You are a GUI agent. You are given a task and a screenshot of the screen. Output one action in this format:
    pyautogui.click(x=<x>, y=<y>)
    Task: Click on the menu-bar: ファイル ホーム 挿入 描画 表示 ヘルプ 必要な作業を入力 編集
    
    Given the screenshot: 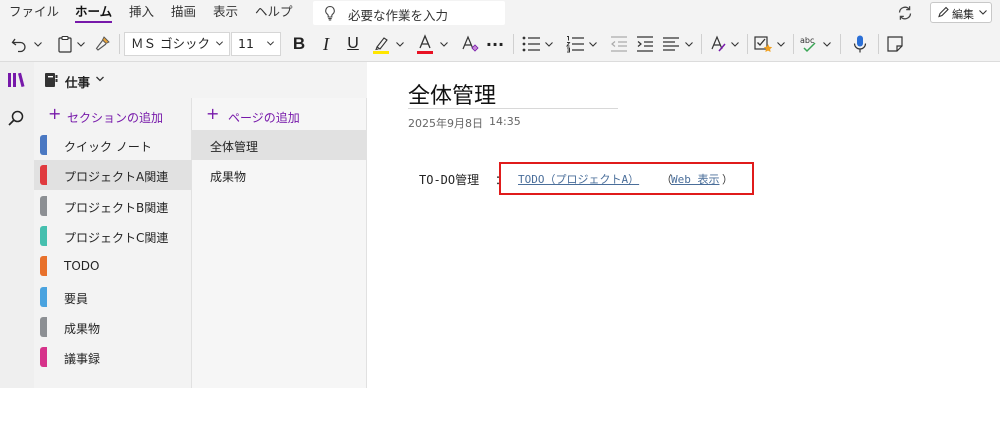 What is the action you would take?
    pyautogui.click(x=500, y=13)
    